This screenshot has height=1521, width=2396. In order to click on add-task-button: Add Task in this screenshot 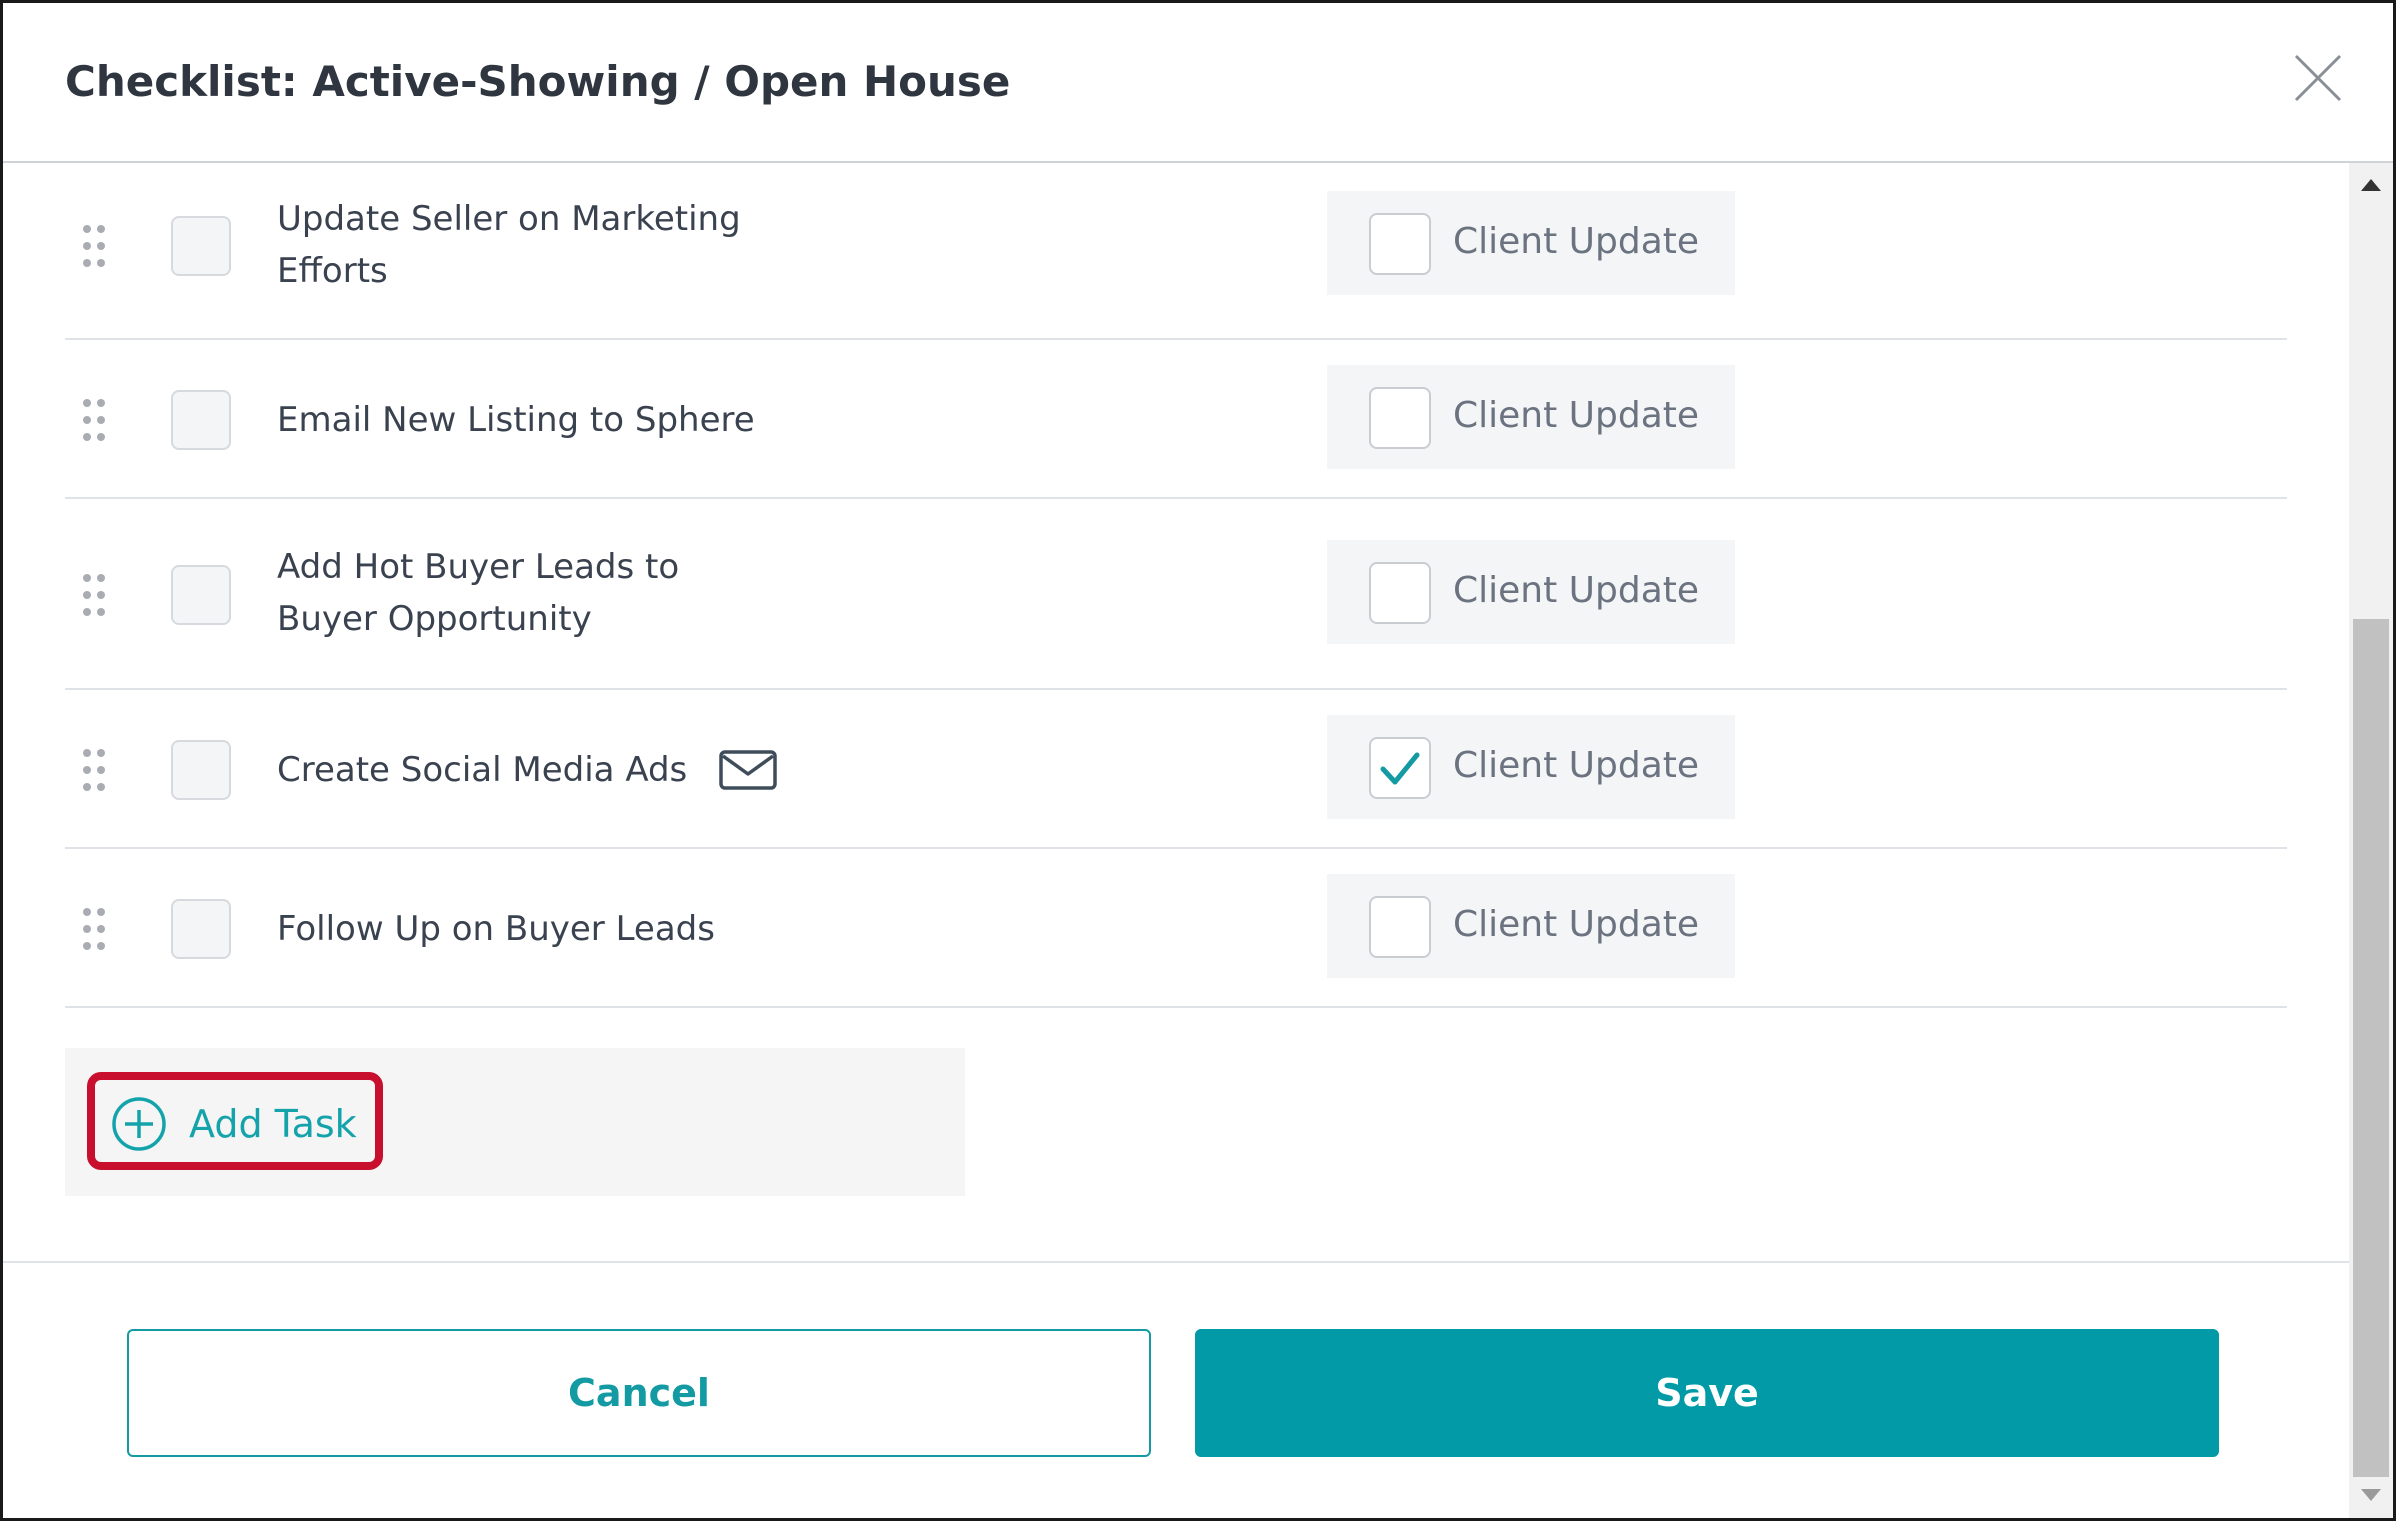, I will do `click(234, 1124)`.